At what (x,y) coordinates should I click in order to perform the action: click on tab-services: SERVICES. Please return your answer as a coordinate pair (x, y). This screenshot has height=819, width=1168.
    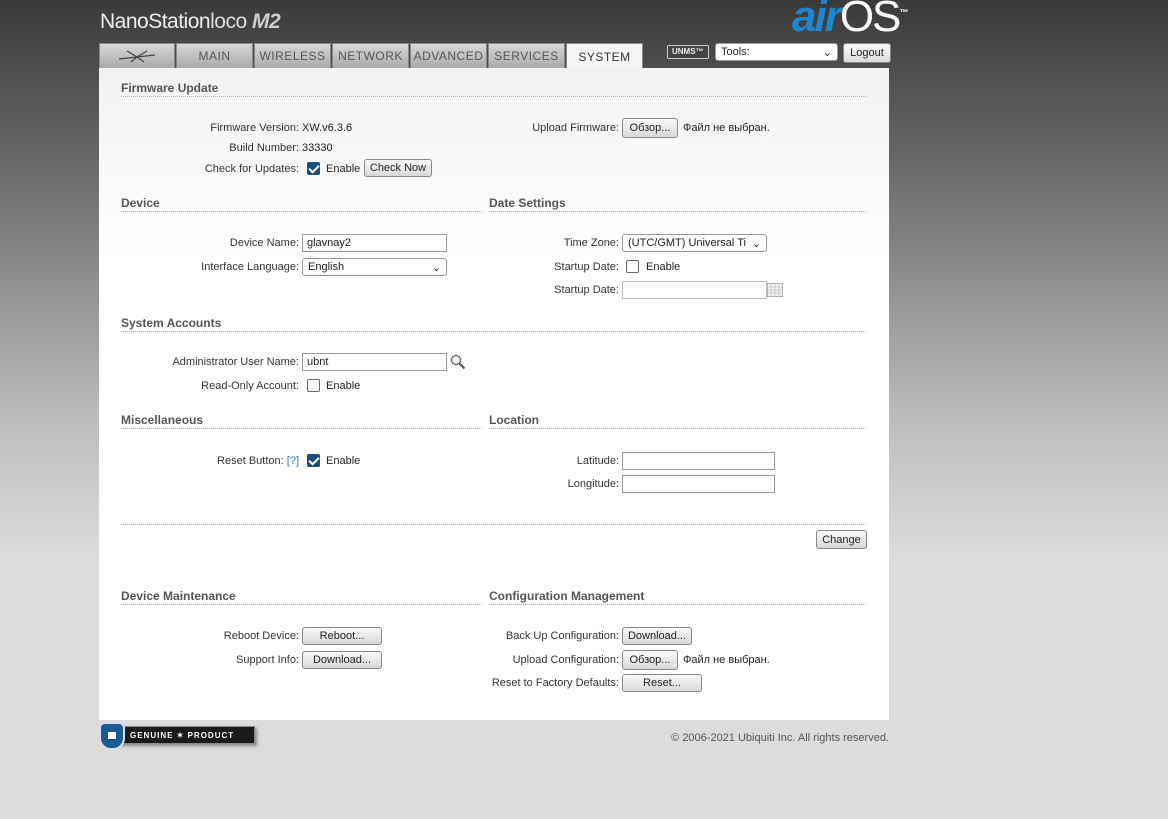
    Looking at the image, I should click on (526, 55).